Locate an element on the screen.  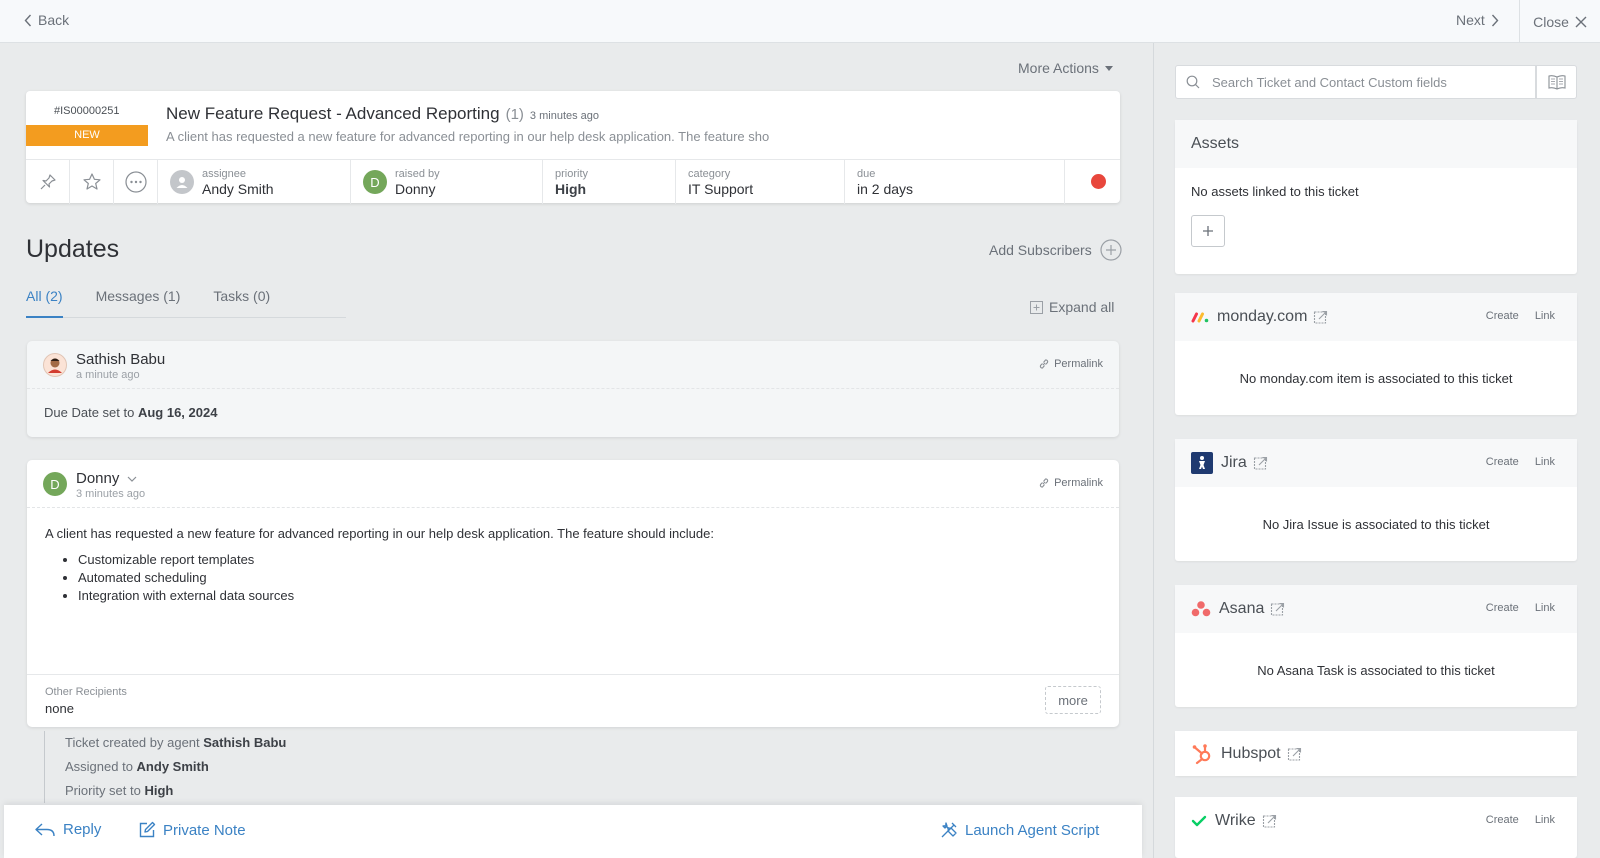
due-field: due in 2 days is located at coordinates (955, 182).